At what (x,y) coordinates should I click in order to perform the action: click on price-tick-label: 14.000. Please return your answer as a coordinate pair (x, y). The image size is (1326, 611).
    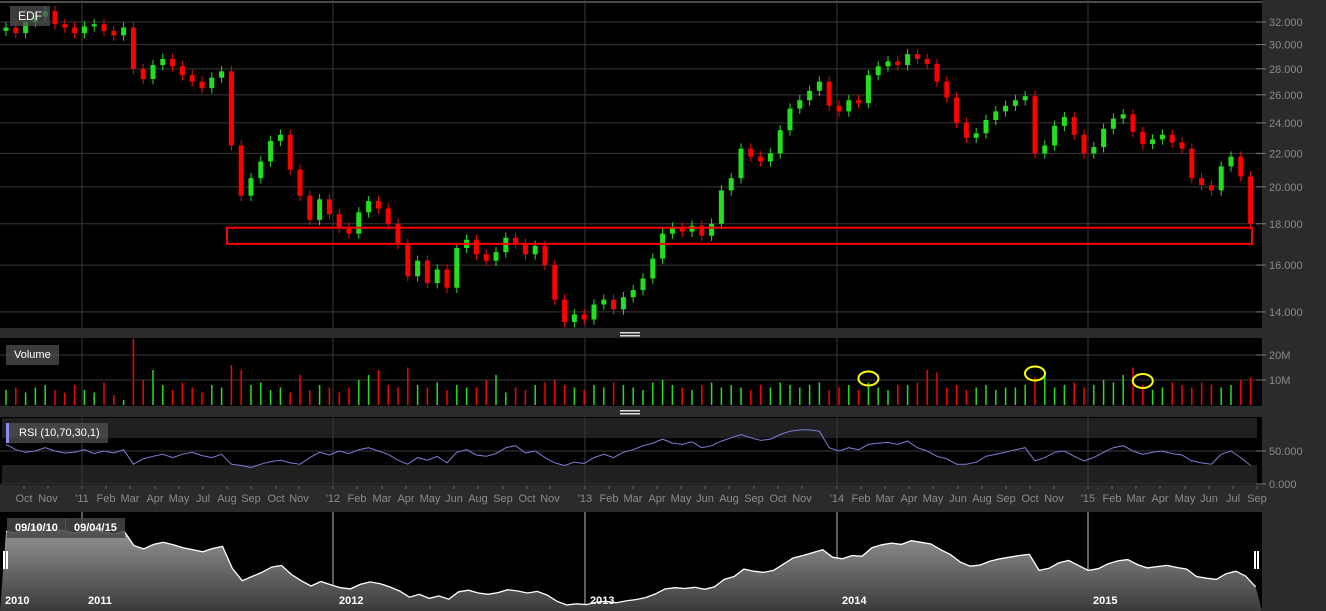
    Looking at the image, I should click on (1286, 313).